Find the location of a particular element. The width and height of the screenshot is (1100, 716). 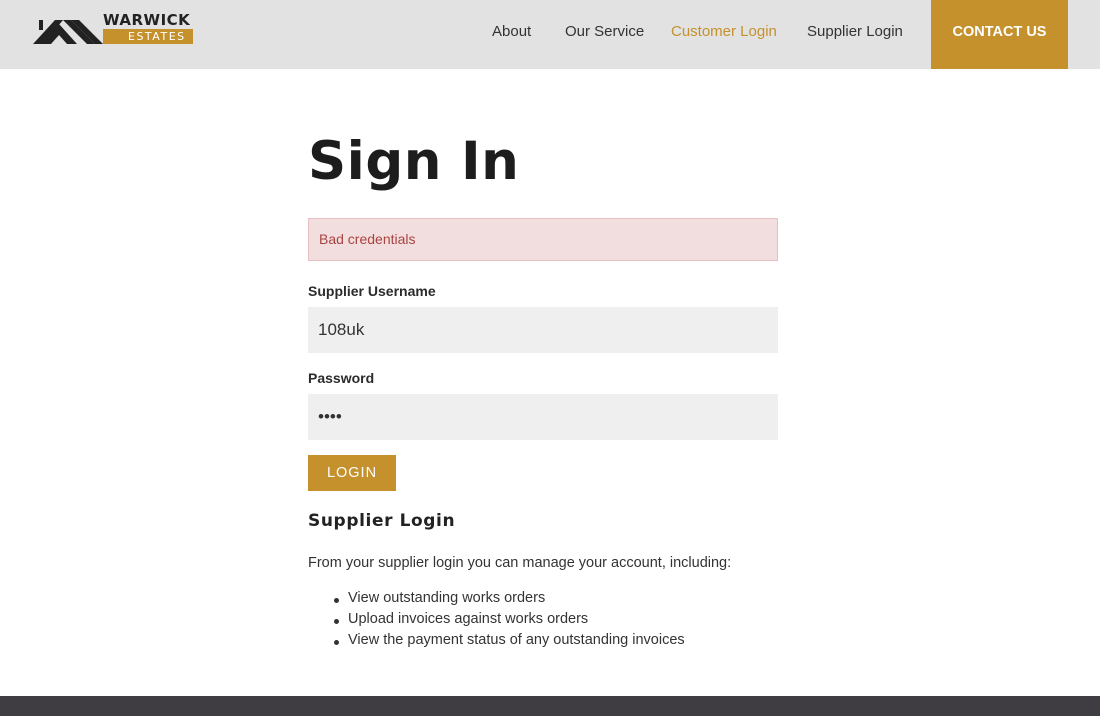

list-item: Upload invoices against works orders is located at coordinates (507, 621).